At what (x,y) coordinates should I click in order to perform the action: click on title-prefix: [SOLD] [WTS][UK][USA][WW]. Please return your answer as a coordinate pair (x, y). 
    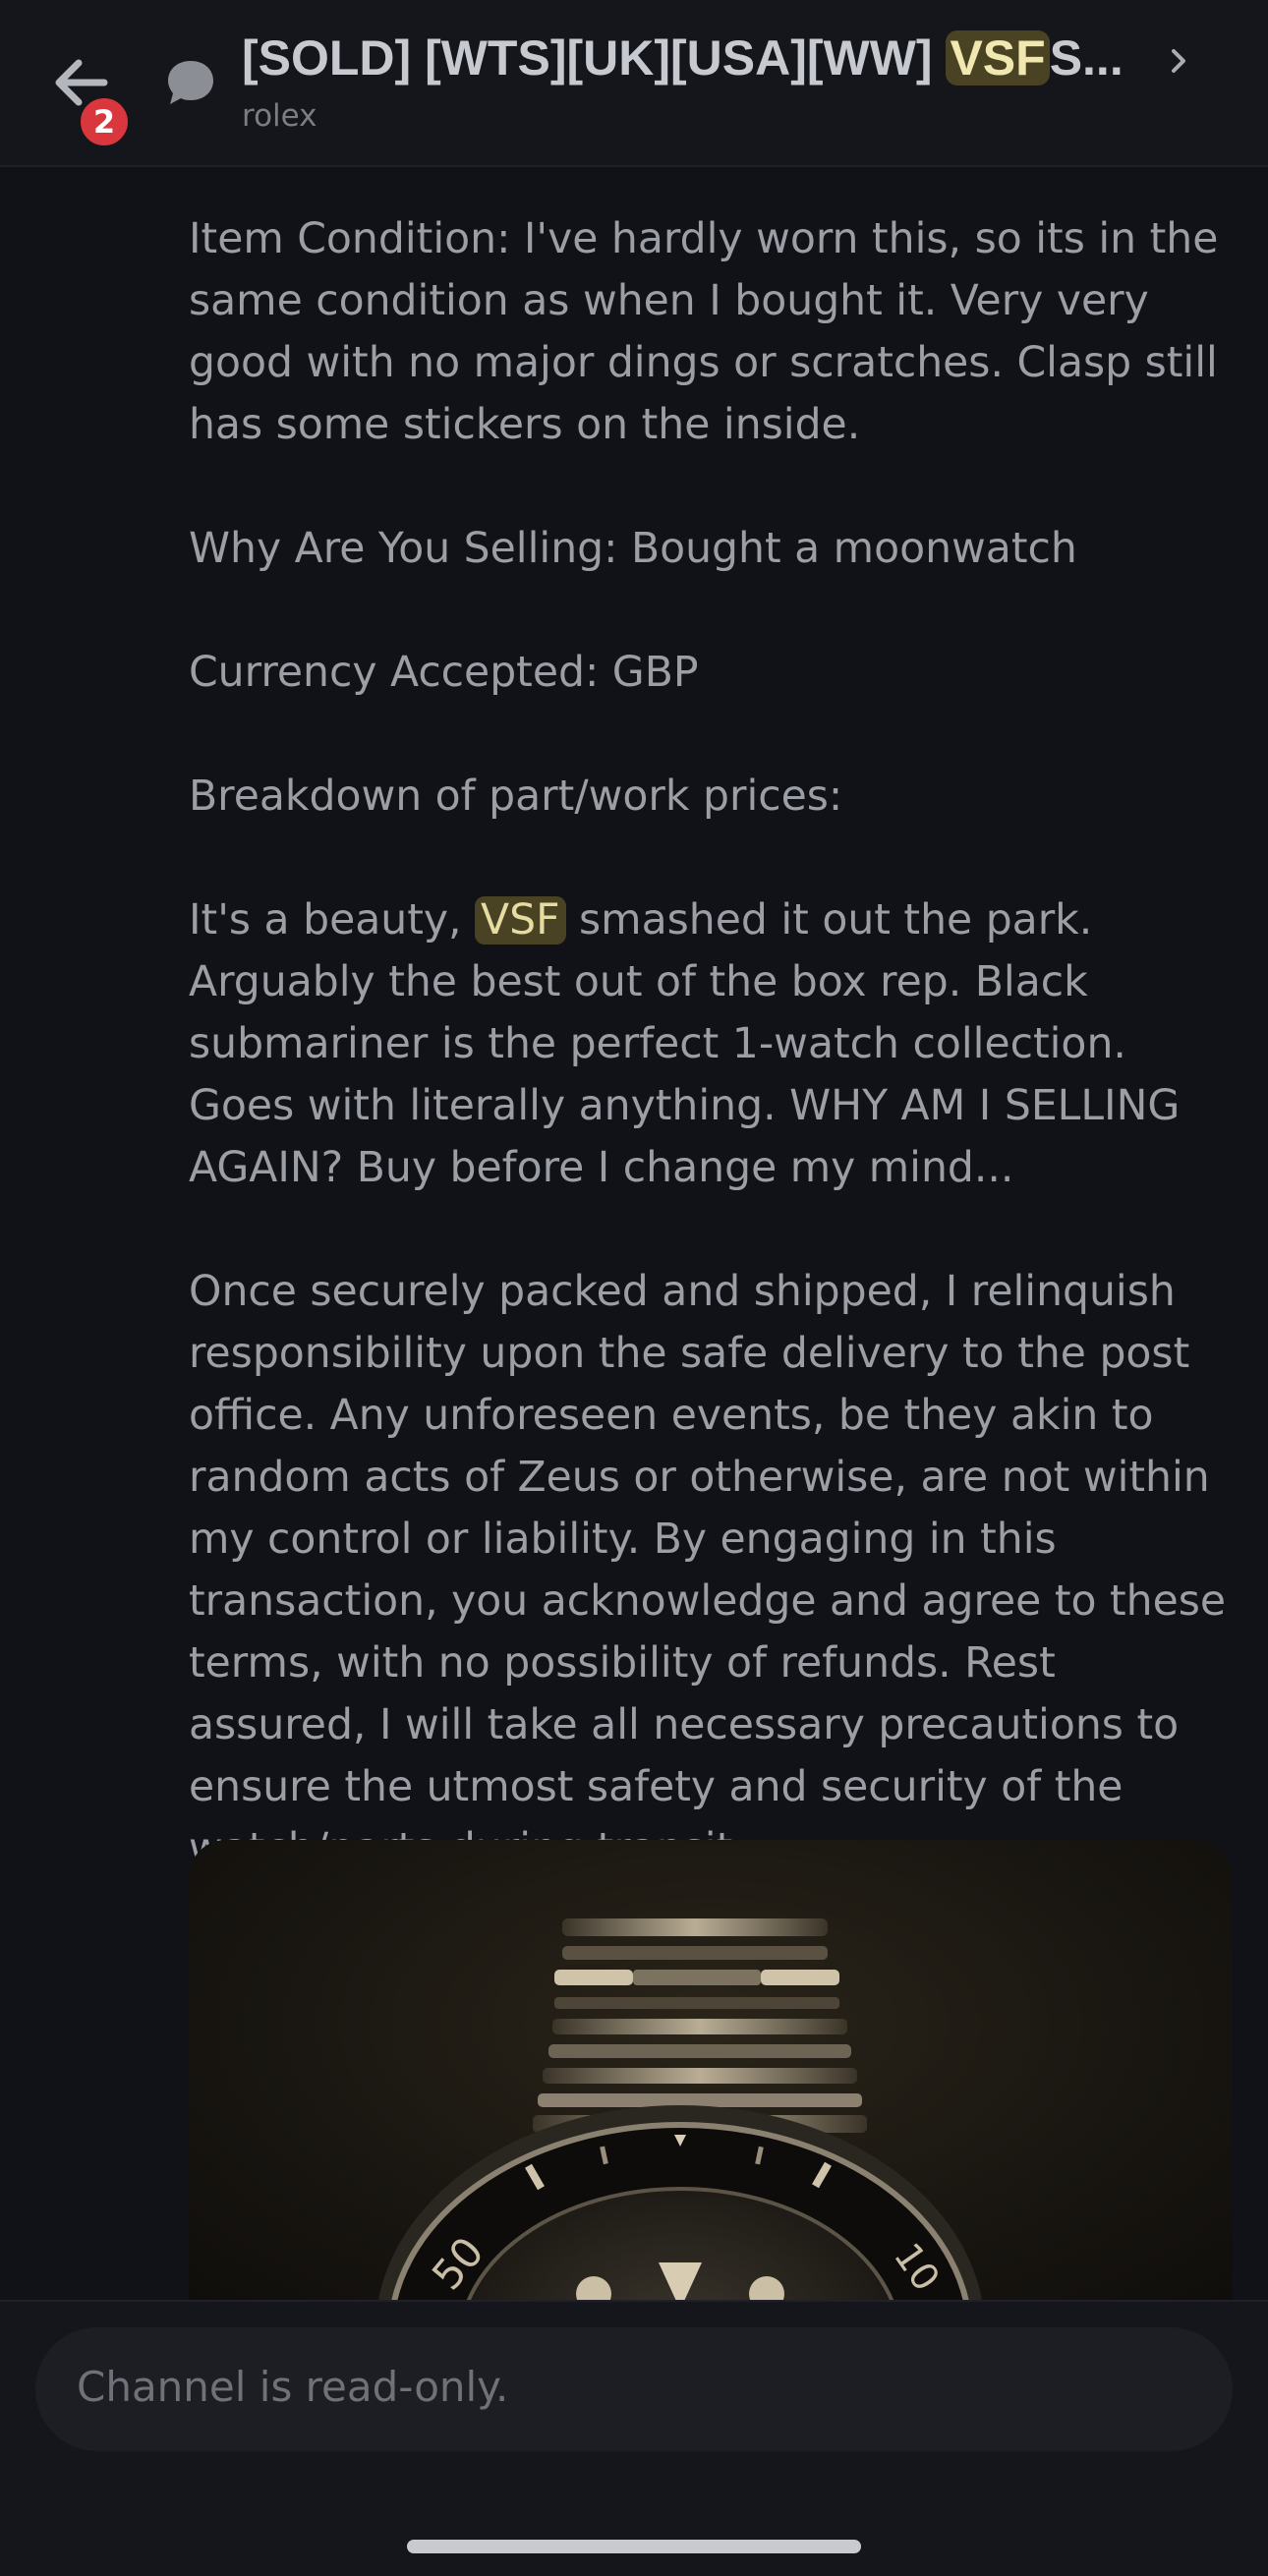
    Looking at the image, I should click on (594, 58).